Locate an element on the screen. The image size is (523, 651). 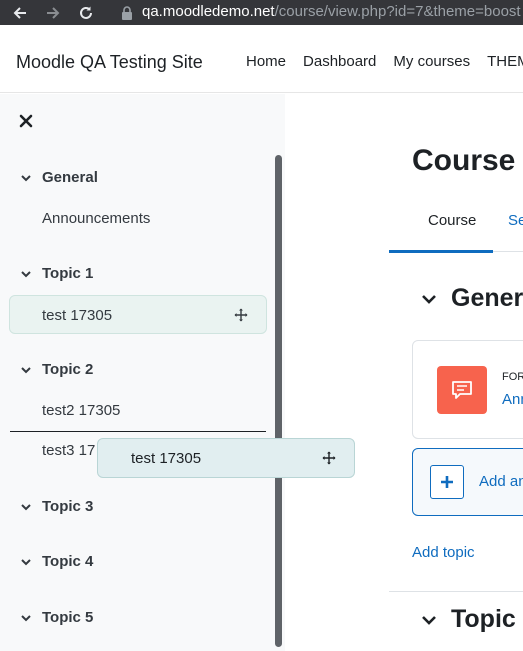
section-label: General is located at coordinates (70, 177).